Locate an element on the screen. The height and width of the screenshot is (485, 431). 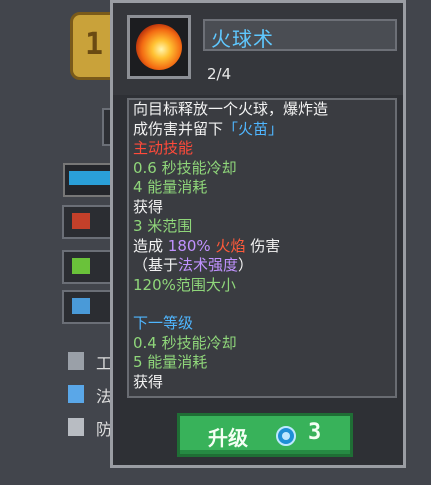
area-line: 120%范围大小 is located at coordinates (184, 284).